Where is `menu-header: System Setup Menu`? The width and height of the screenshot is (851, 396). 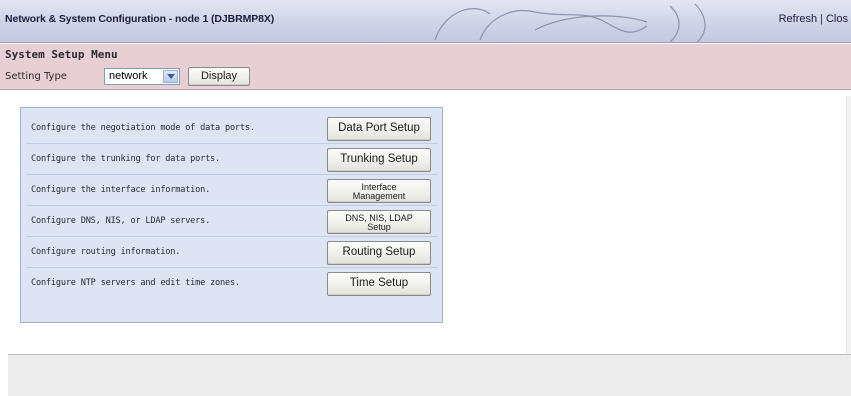
menu-header: System Setup Menu is located at coordinates (425, 54).